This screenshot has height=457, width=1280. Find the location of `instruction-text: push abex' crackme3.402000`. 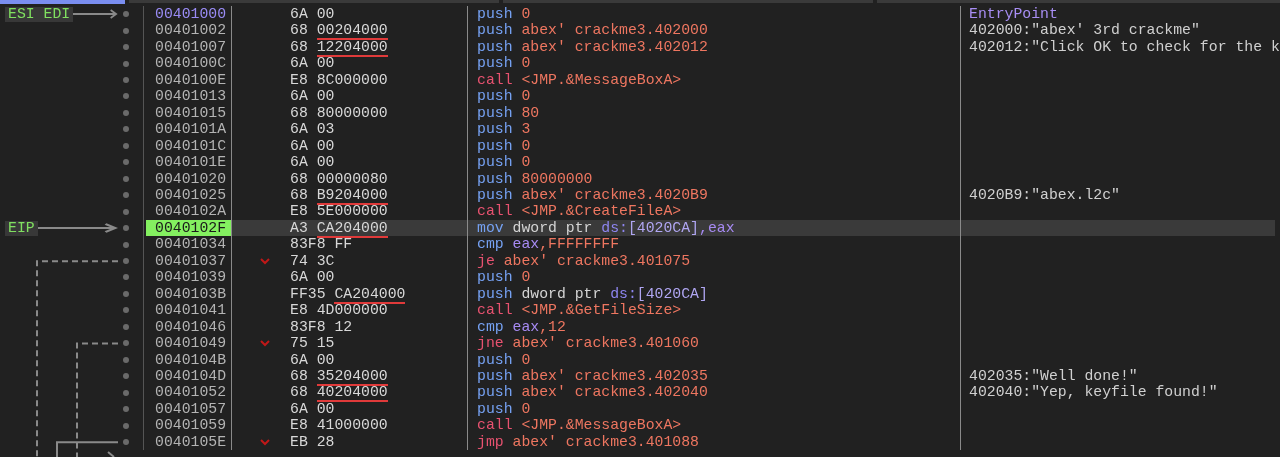

instruction-text: push abex' crackme3.402000 is located at coordinates (592, 30).